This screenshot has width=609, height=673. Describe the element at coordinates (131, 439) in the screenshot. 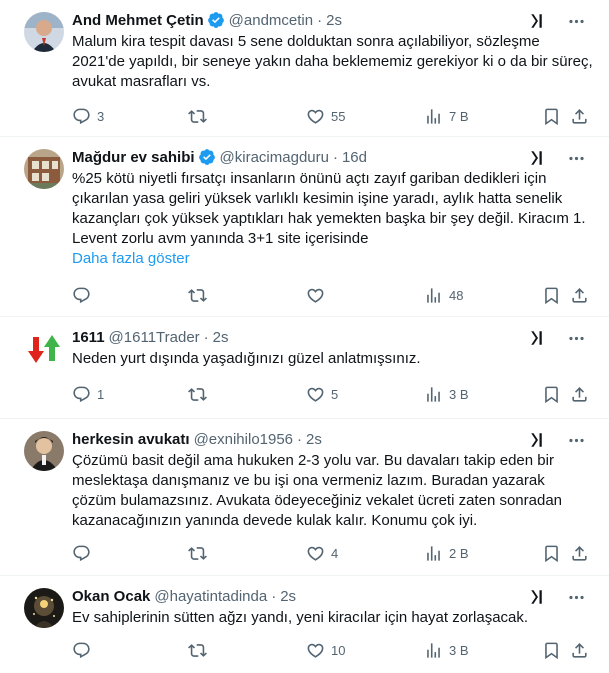

I see `author-name: herkesin avukatı` at that location.